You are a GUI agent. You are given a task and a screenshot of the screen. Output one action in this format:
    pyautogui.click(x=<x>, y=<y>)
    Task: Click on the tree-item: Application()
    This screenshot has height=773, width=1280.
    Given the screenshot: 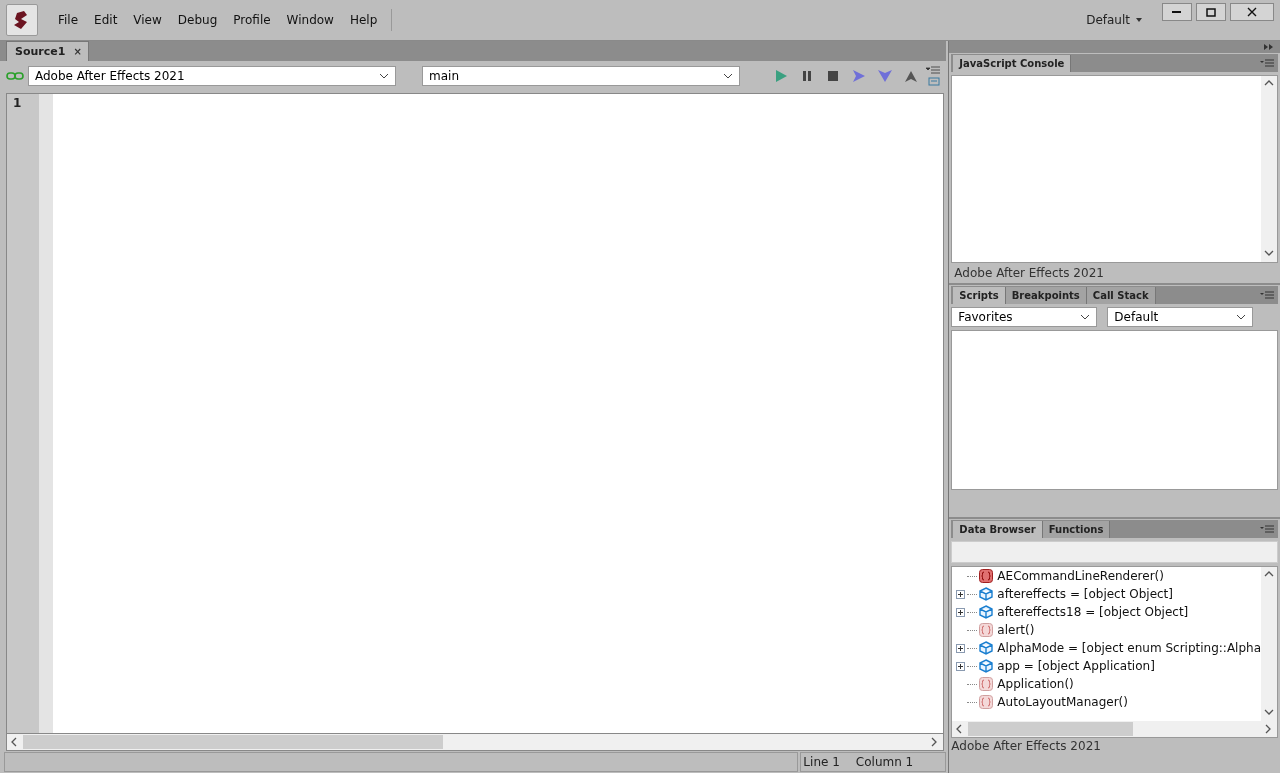 What is the action you would take?
    pyautogui.click(x=1035, y=684)
    